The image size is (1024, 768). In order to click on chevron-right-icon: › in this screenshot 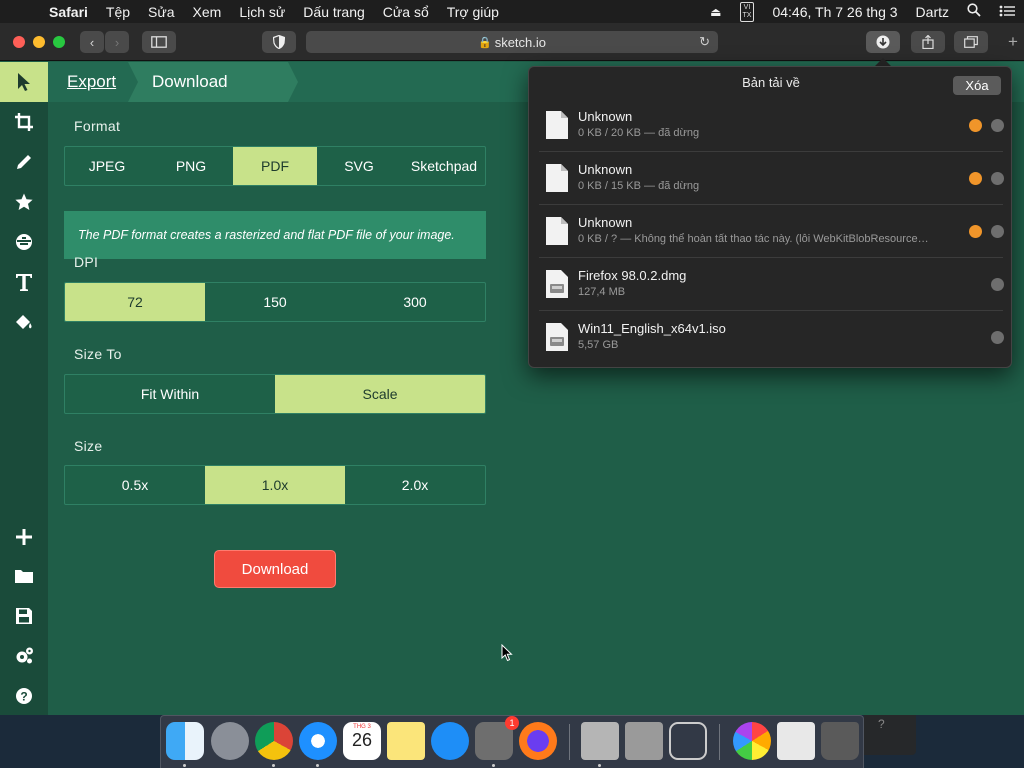, I will do `click(117, 42)`.